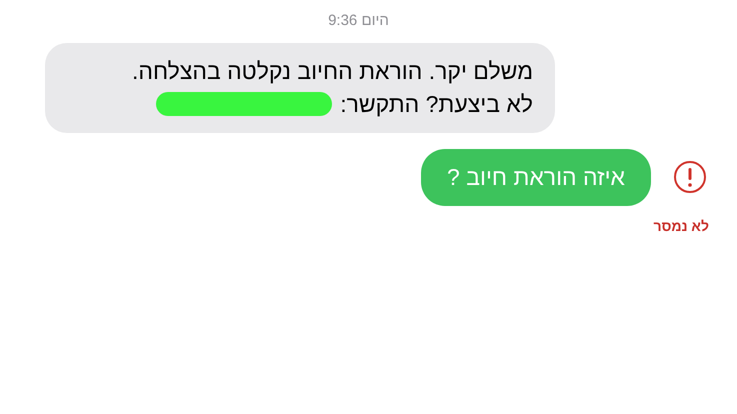  Describe the element at coordinates (332, 71) in the screenshot. I see `message-text: משלם יקר. הוראת החיוב נקלטה בהצלחה.` at that location.